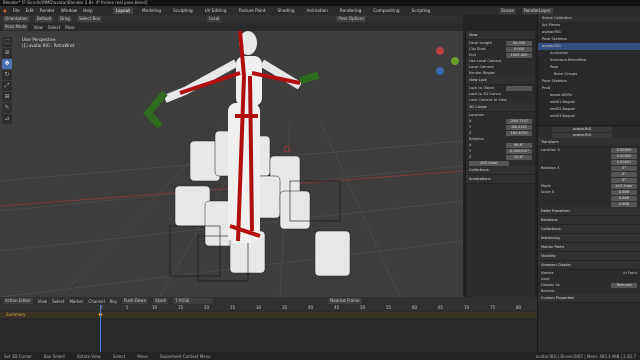 The height and width of the screenshot is (360, 640). Describe the element at coordinates (286, 10) in the screenshot. I see `tab-shading: Shading` at that location.